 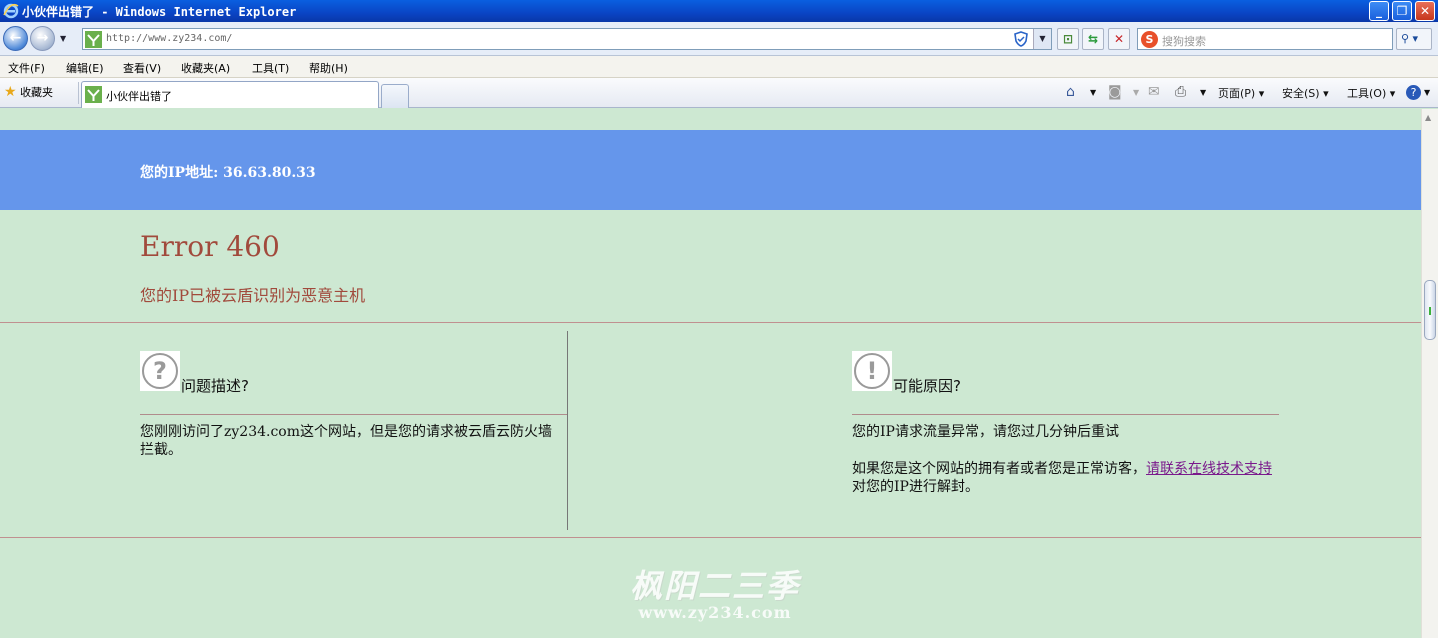 I want to click on exclamation-icon: !, so click(x=872, y=371).